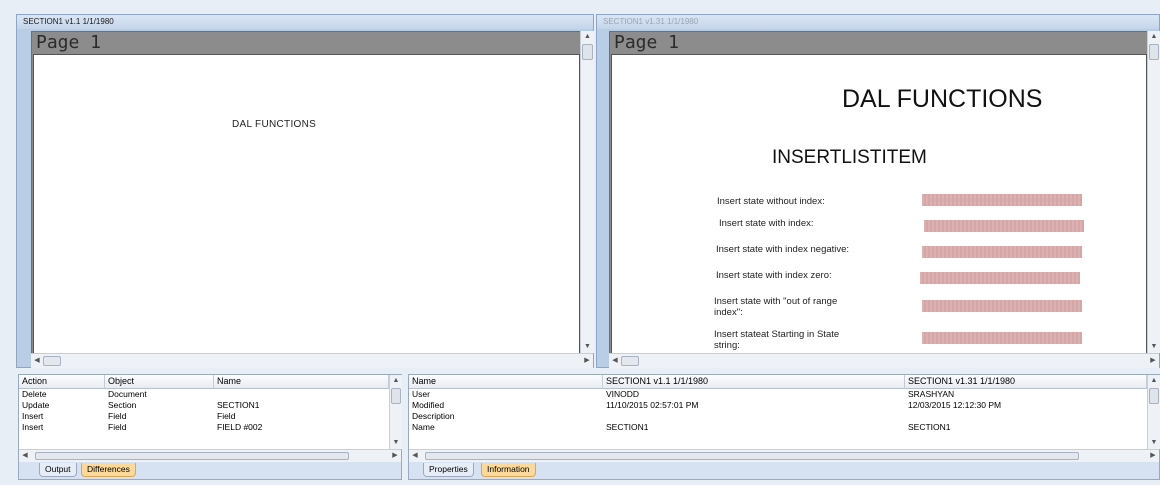 This screenshot has height=485, width=1160. I want to click on cell-left-value: 11/10/2015 02:57:01 PM, so click(652, 405).